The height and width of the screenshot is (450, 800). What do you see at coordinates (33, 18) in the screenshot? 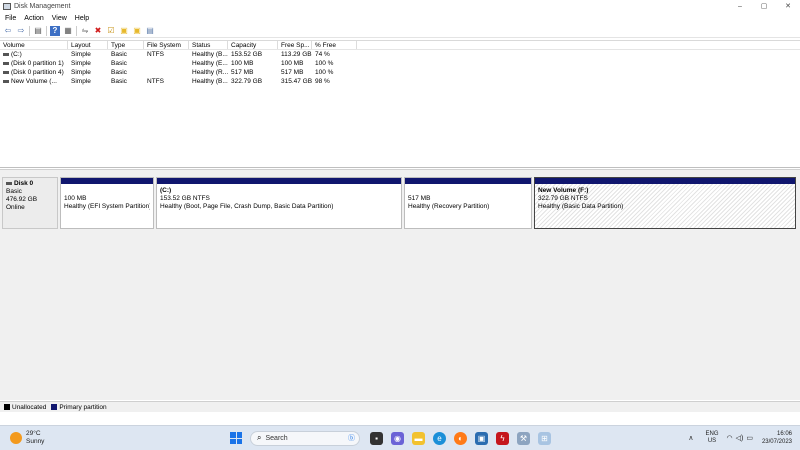
I see `menu-action: Action` at bounding box center [33, 18].